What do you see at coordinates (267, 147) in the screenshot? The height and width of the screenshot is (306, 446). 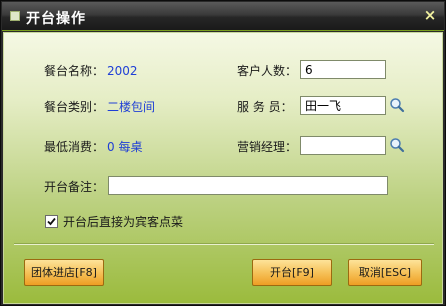 I see `sales-manager-label: 营销经理：` at bounding box center [267, 147].